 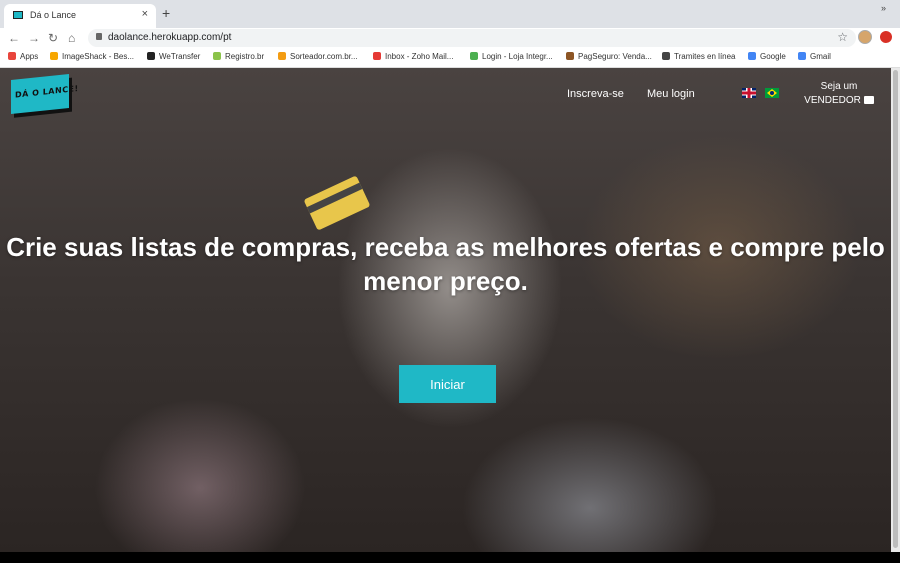 I want to click on registro-icon, so click(x=217, y=56).